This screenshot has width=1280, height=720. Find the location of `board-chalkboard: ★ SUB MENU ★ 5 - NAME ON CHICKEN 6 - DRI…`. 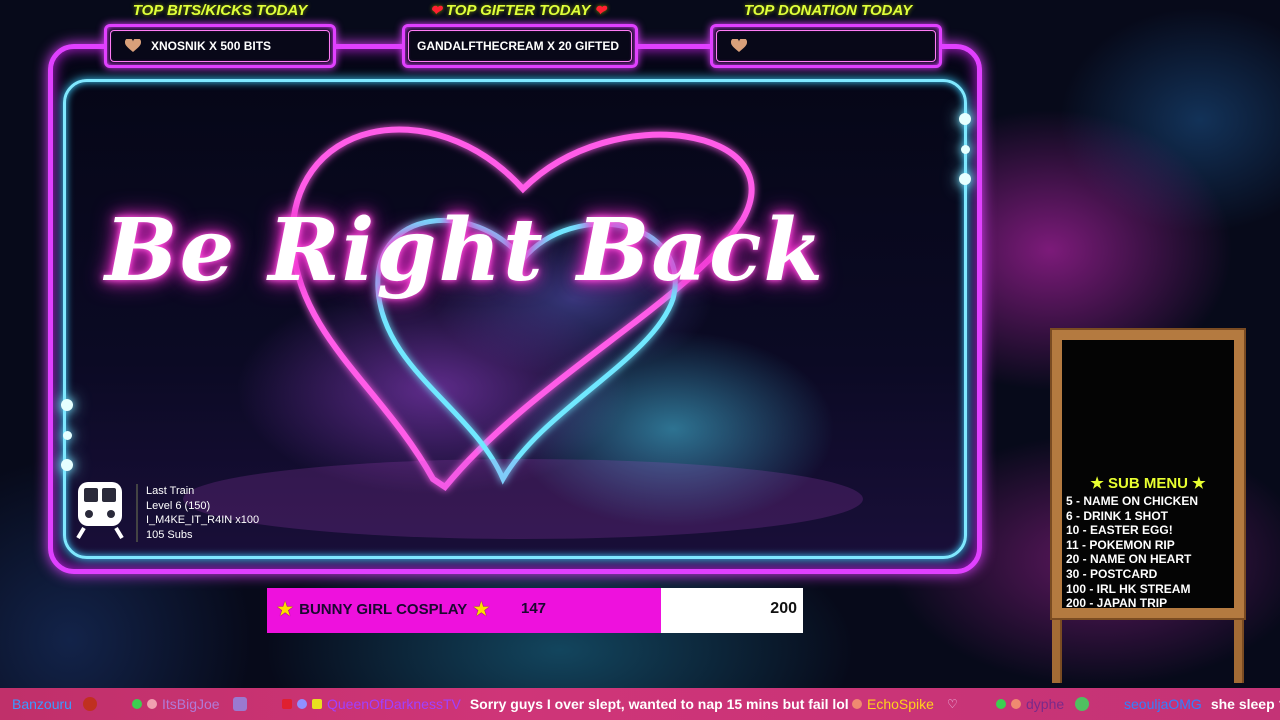

board-chalkboard: ★ SUB MENU ★ 5 - NAME ON CHICKEN 6 - DRI… is located at coordinates (1148, 475).